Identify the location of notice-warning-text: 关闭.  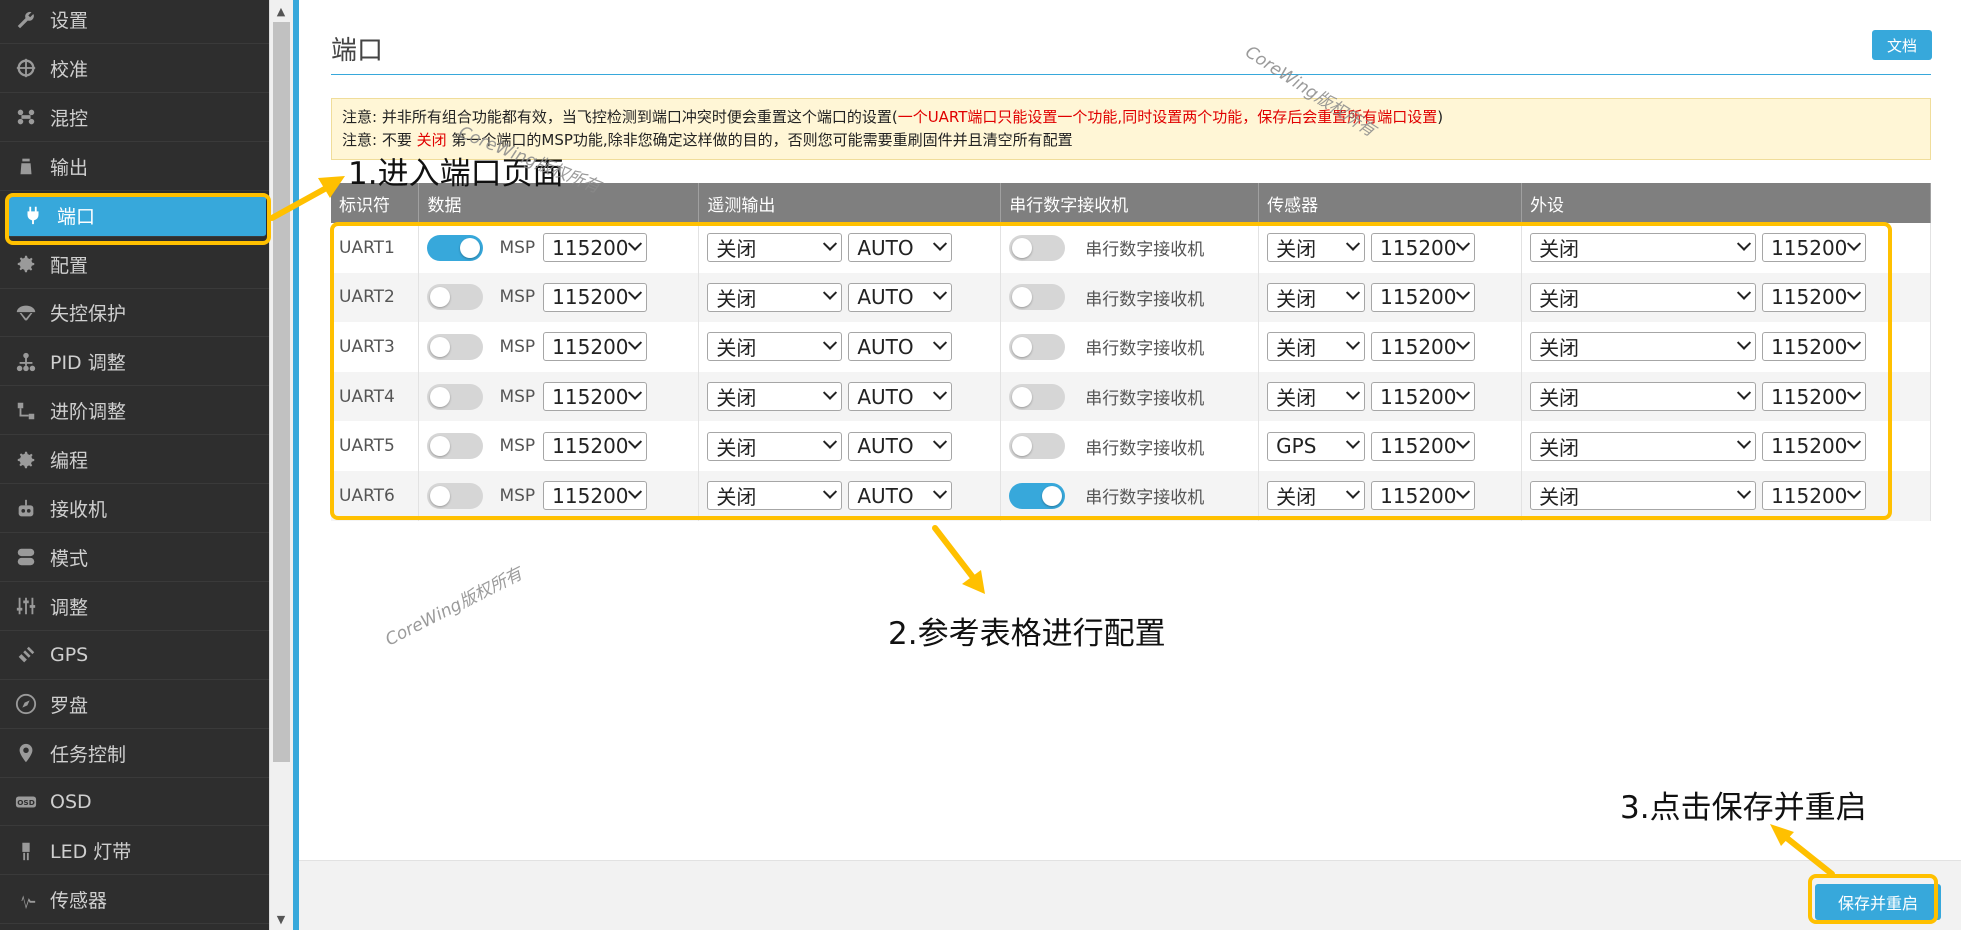
(431, 140).